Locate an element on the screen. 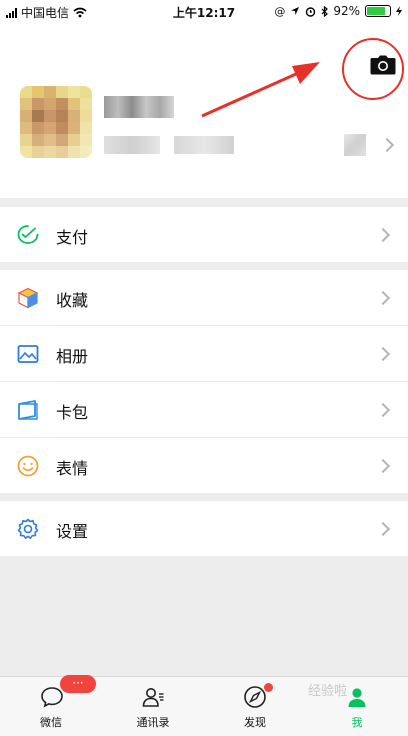 This screenshot has height=736, width=408. tab-label-discover: 发现 is located at coordinates (255, 722).